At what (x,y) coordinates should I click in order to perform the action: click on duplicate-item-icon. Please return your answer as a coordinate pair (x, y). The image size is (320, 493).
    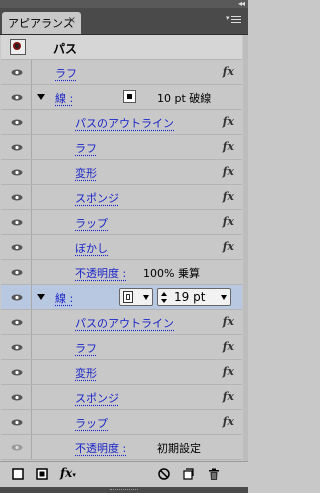
    Looking at the image, I should click on (188, 475).